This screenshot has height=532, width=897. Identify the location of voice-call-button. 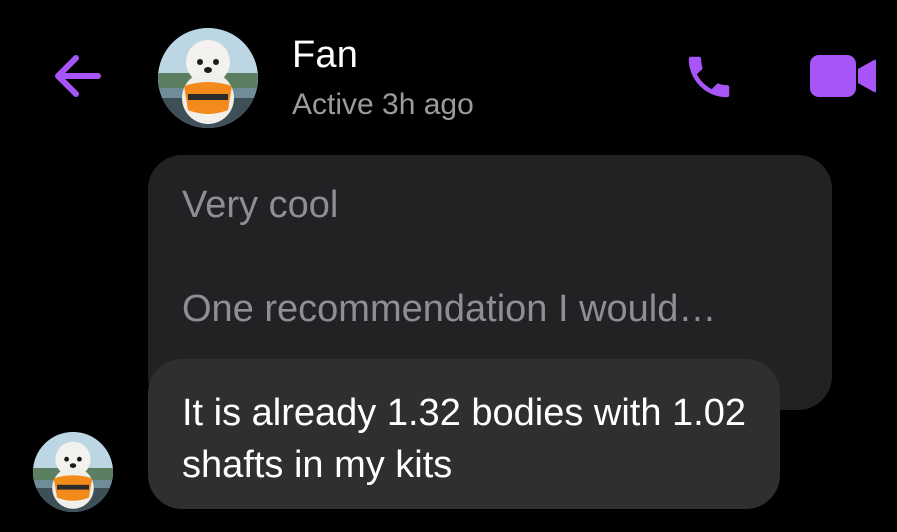
(709, 79).